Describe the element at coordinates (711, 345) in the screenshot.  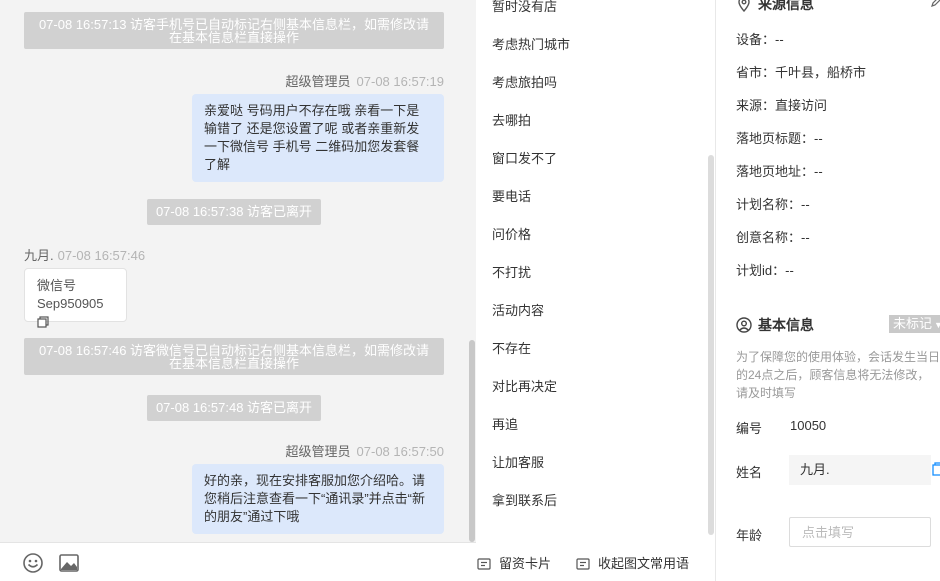
I see `quick-reply-scrollbar` at that location.